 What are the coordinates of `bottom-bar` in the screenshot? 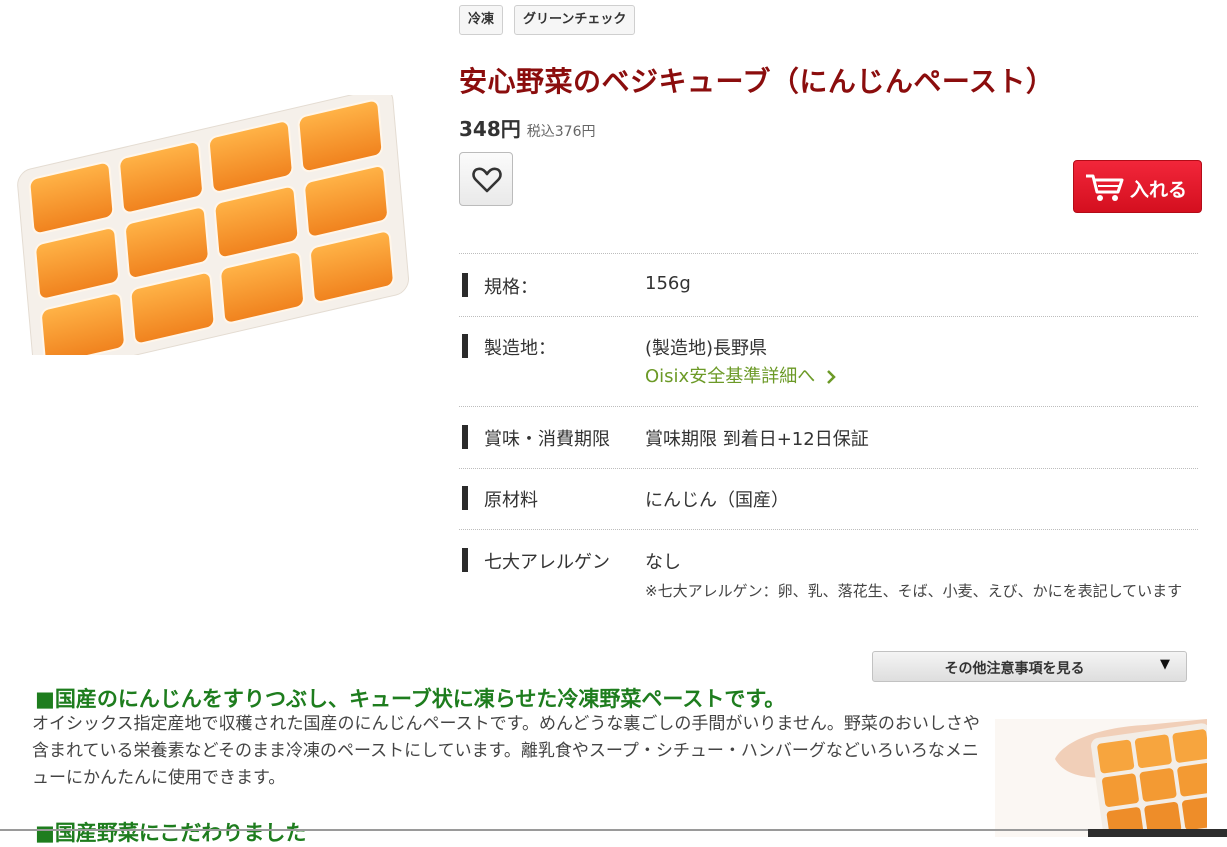 It's located at (1157, 833).